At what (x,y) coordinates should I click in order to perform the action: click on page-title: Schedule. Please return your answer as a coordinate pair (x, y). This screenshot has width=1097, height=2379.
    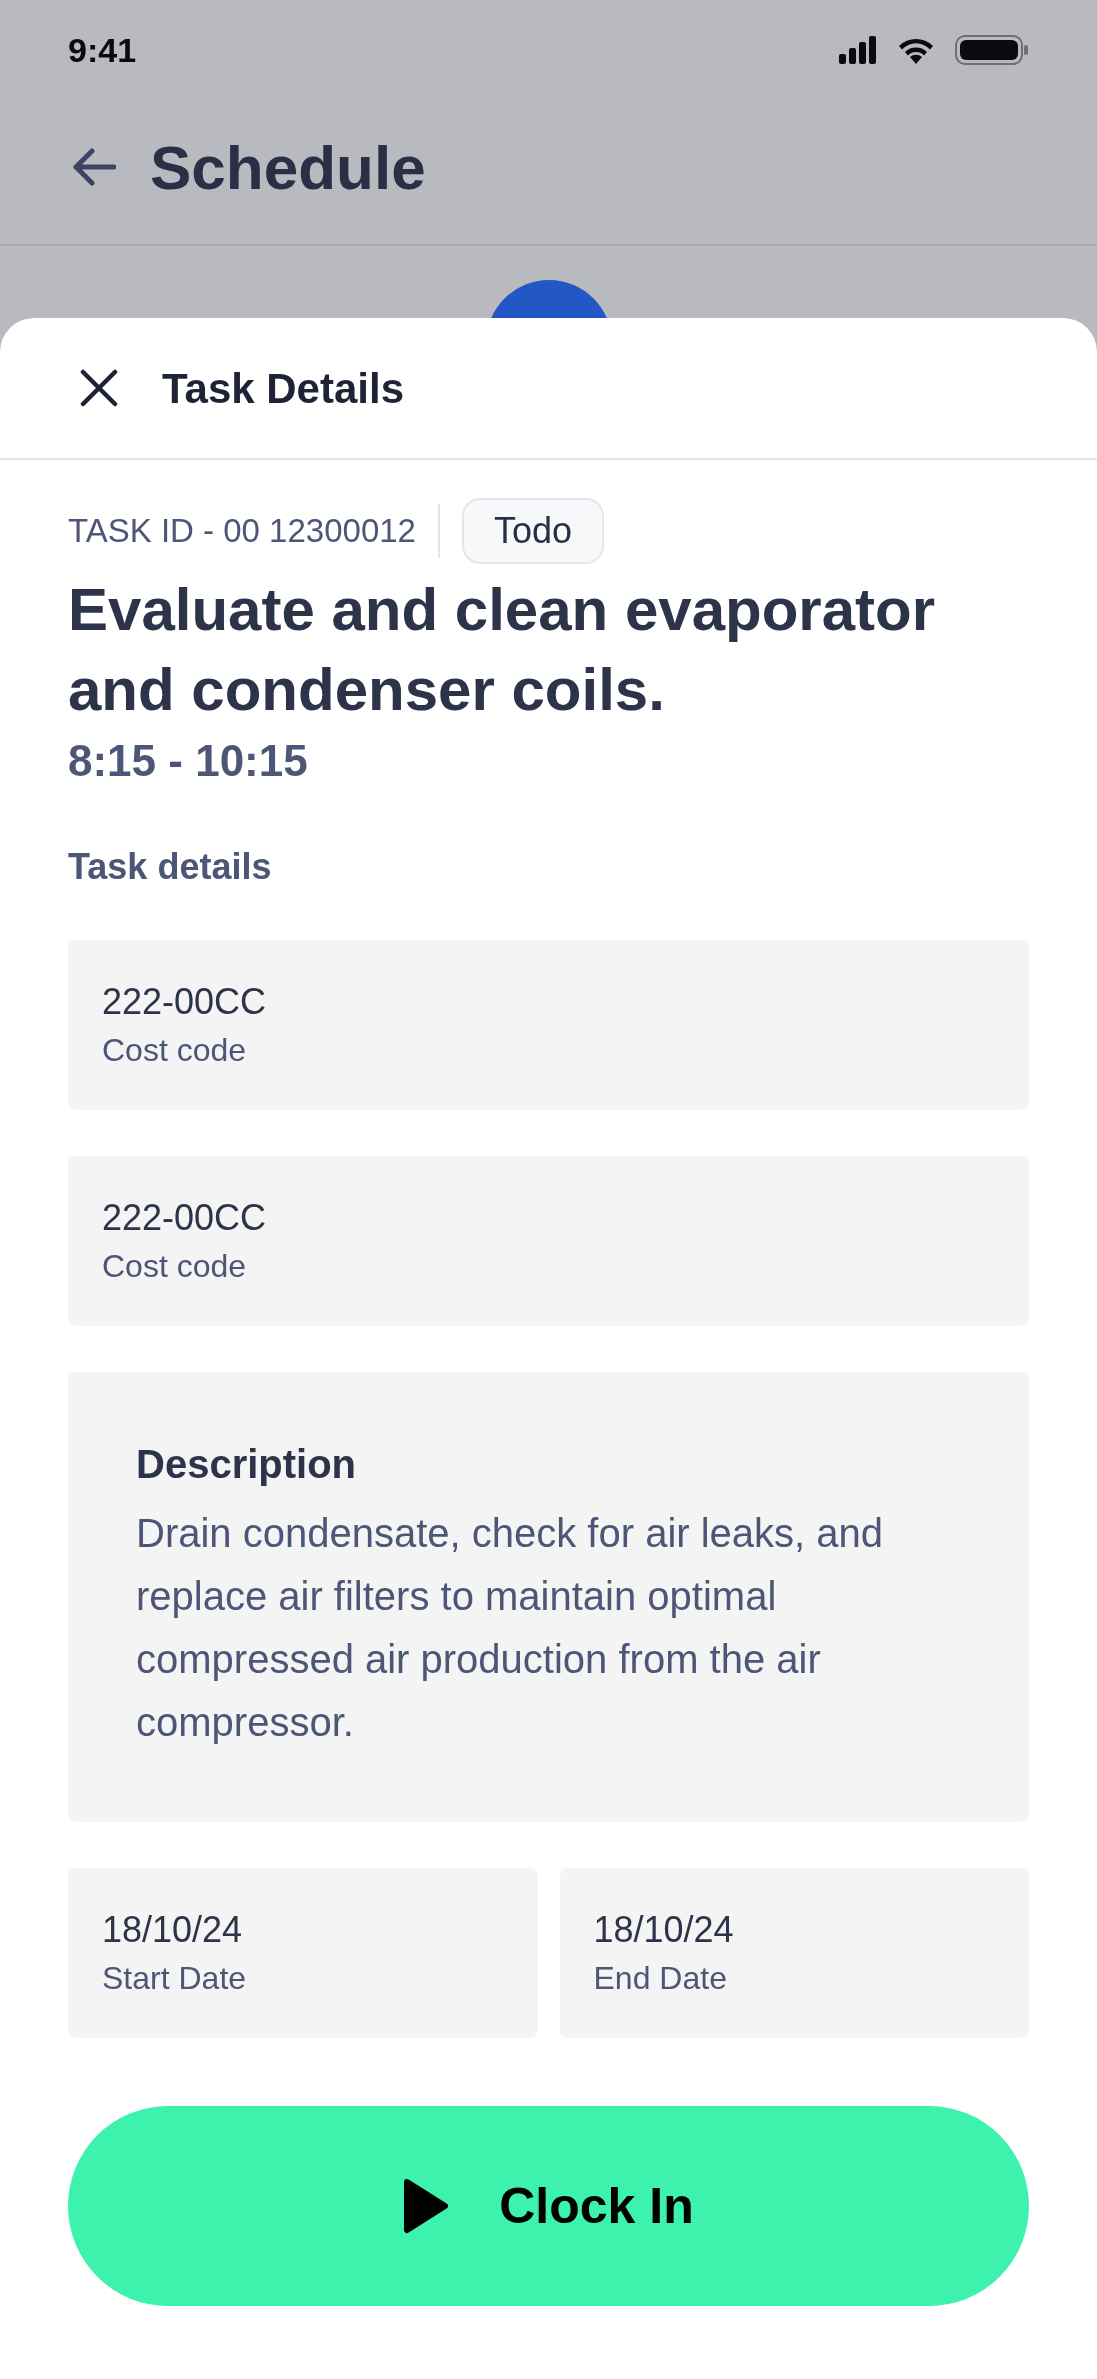
    Looking at the image, I should click on (288, 167).